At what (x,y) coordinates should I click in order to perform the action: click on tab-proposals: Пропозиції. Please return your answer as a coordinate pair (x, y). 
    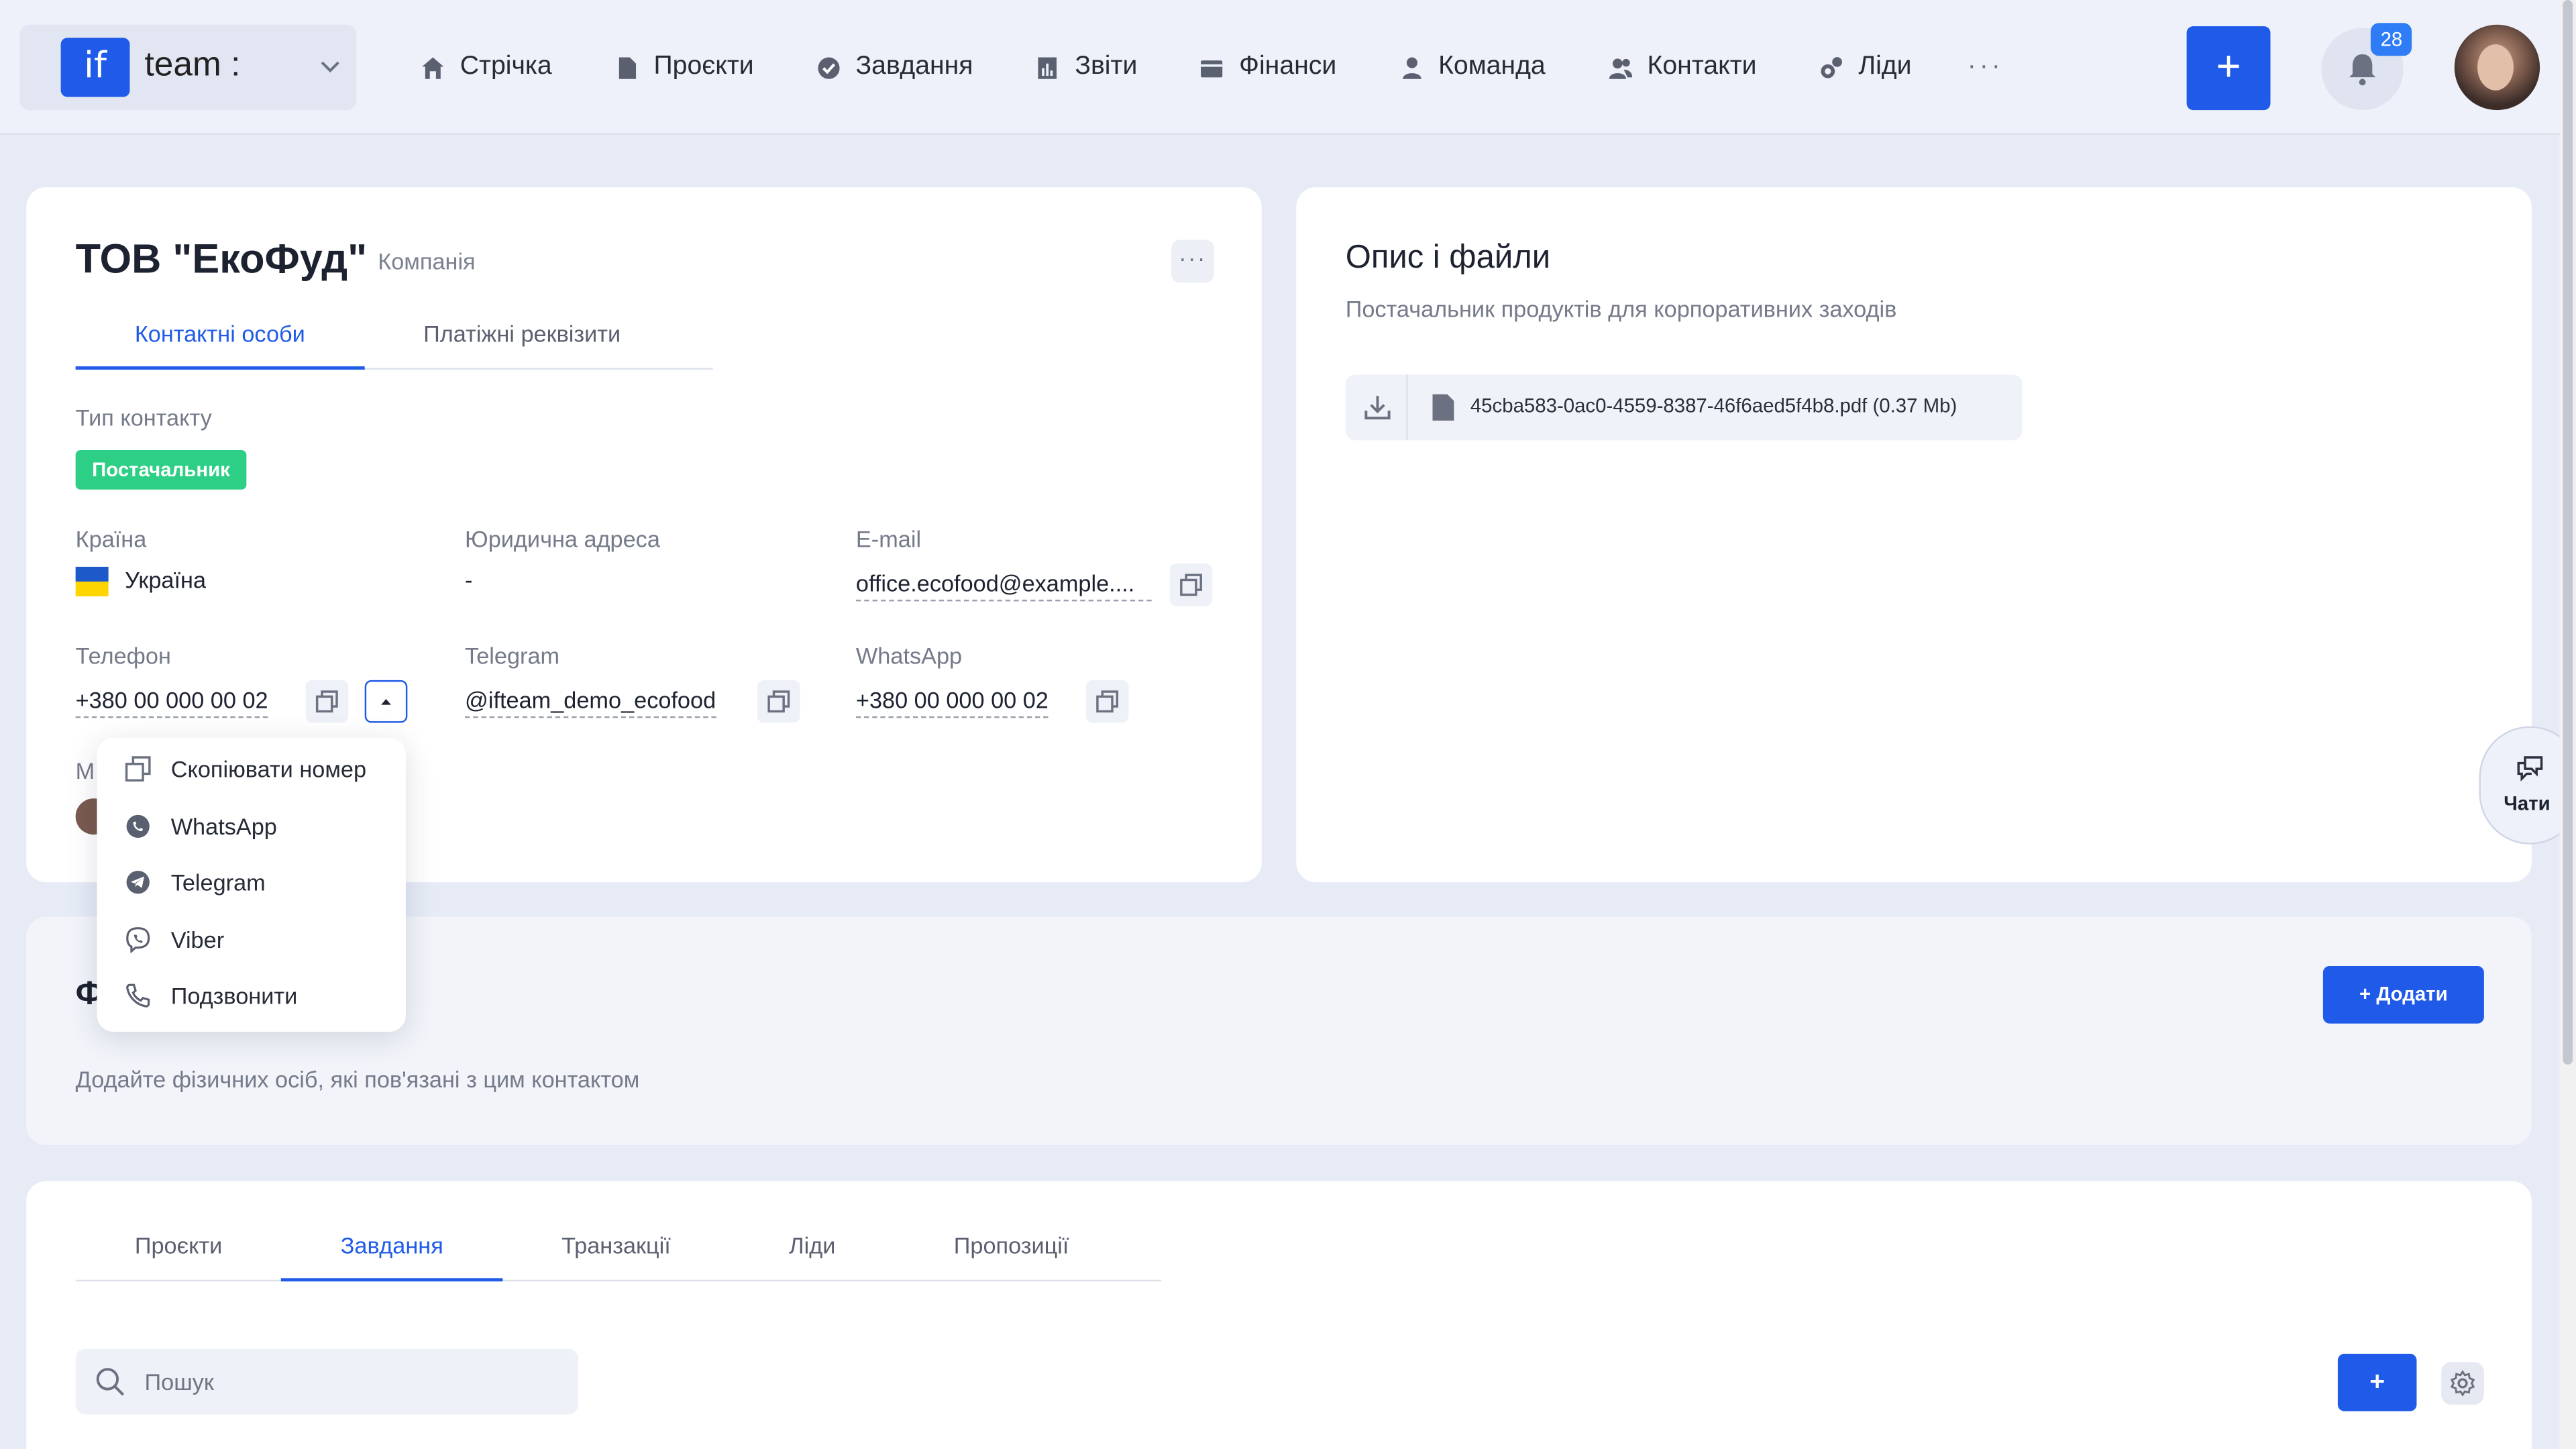
    Looking at the image, I should click on (1011, 1248).